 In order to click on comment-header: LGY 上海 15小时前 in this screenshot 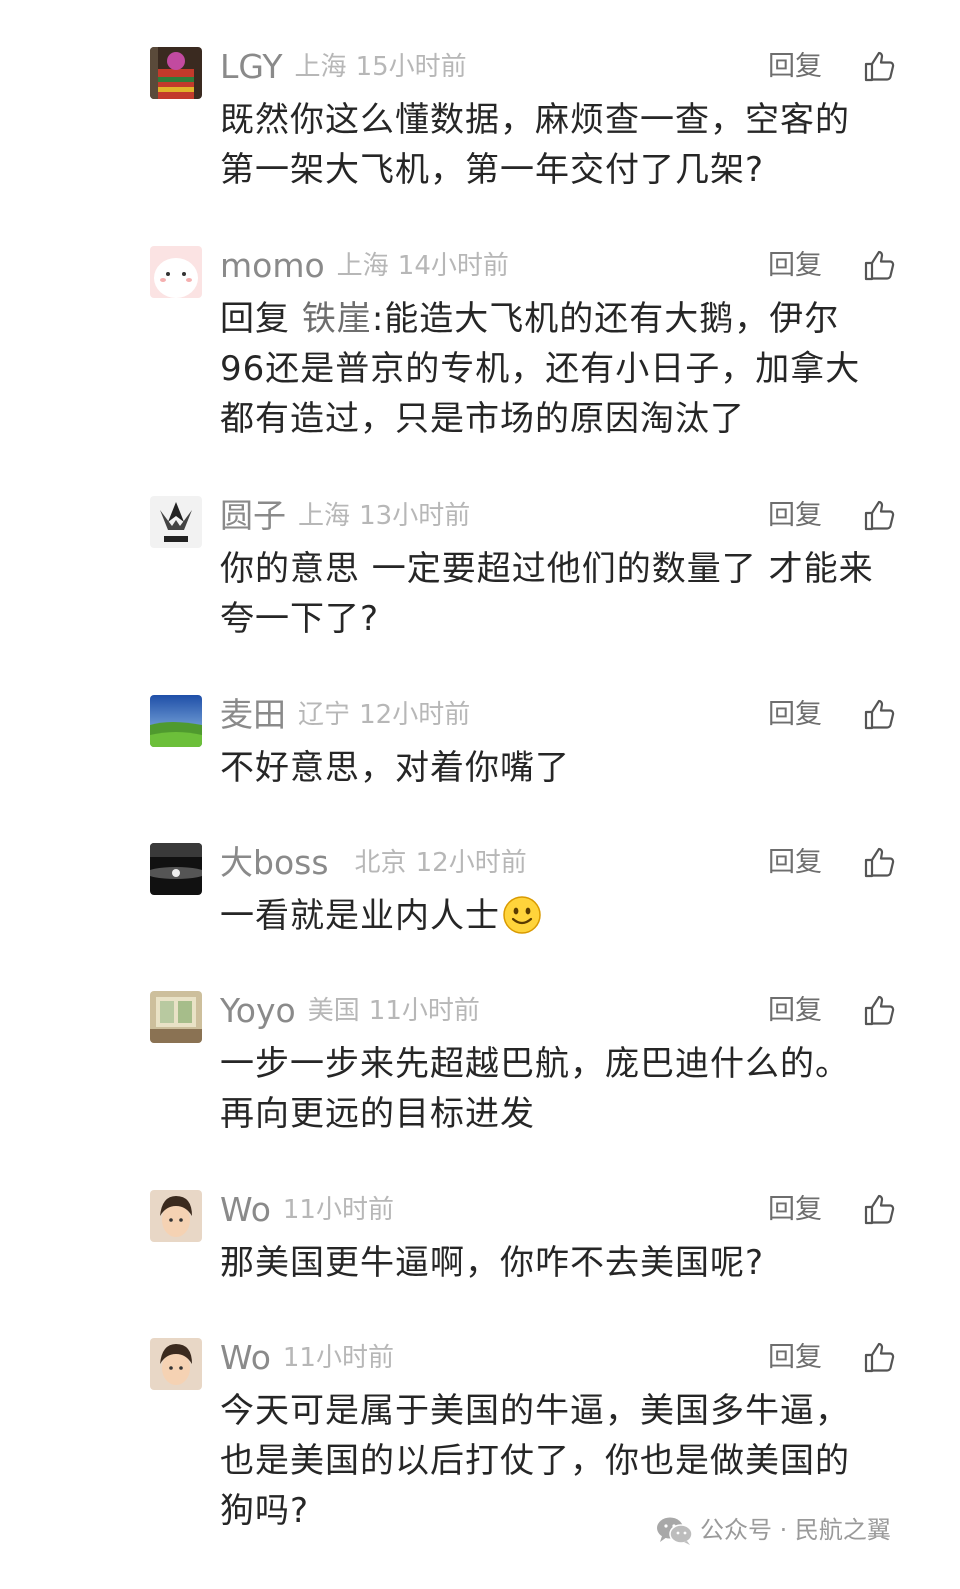, I will do `click(343, 67)`.